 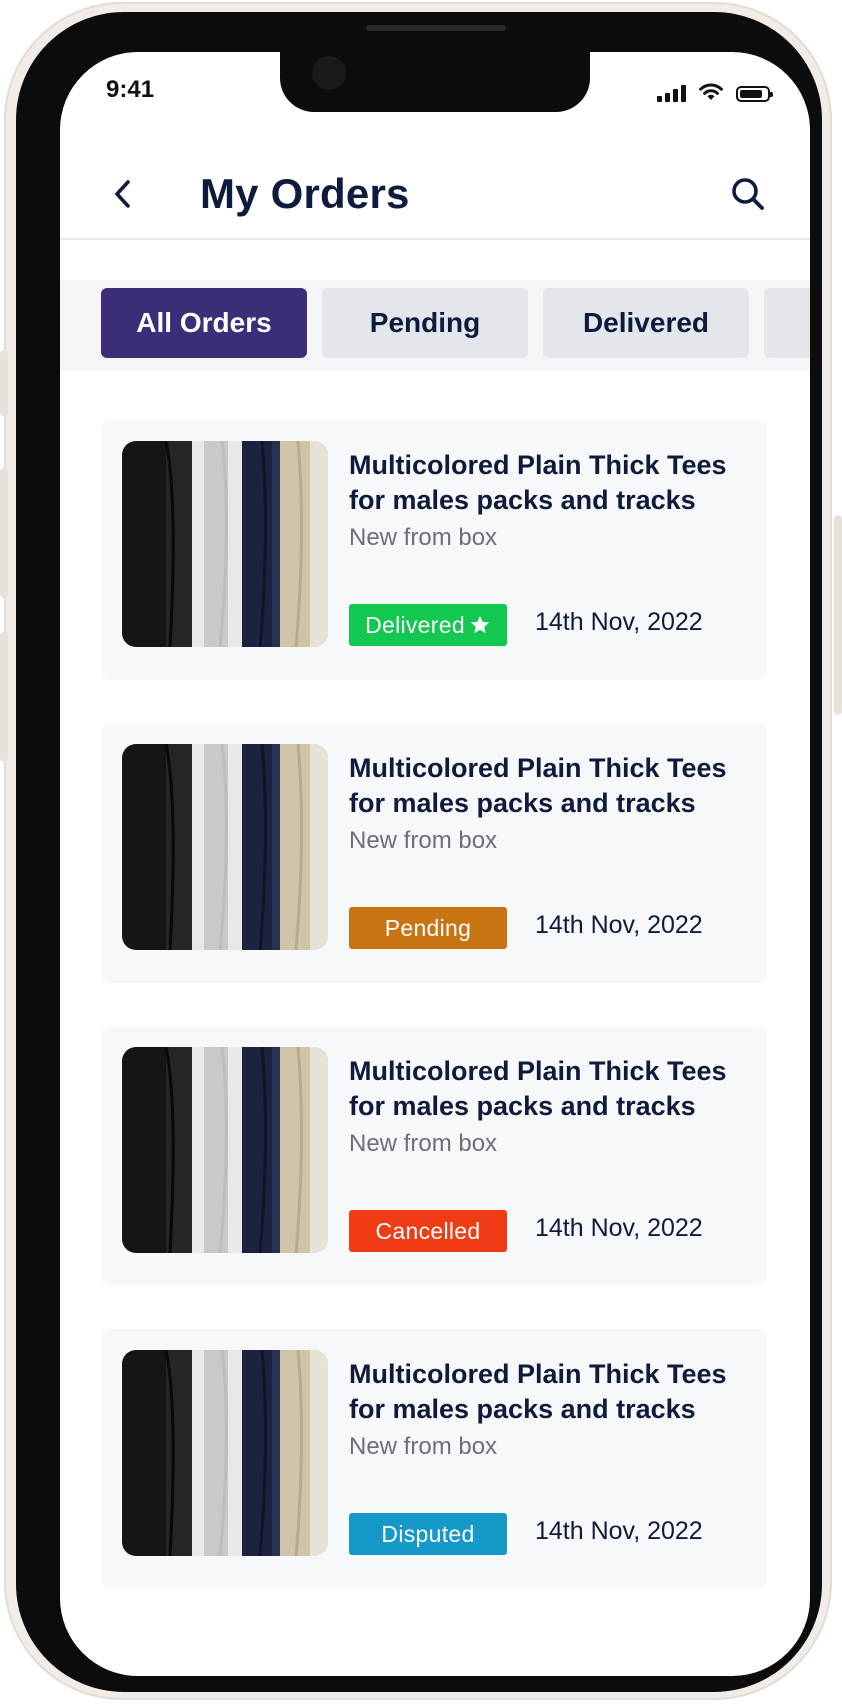 I want to click on app-header: My Orders, so click(x=435, y=195).